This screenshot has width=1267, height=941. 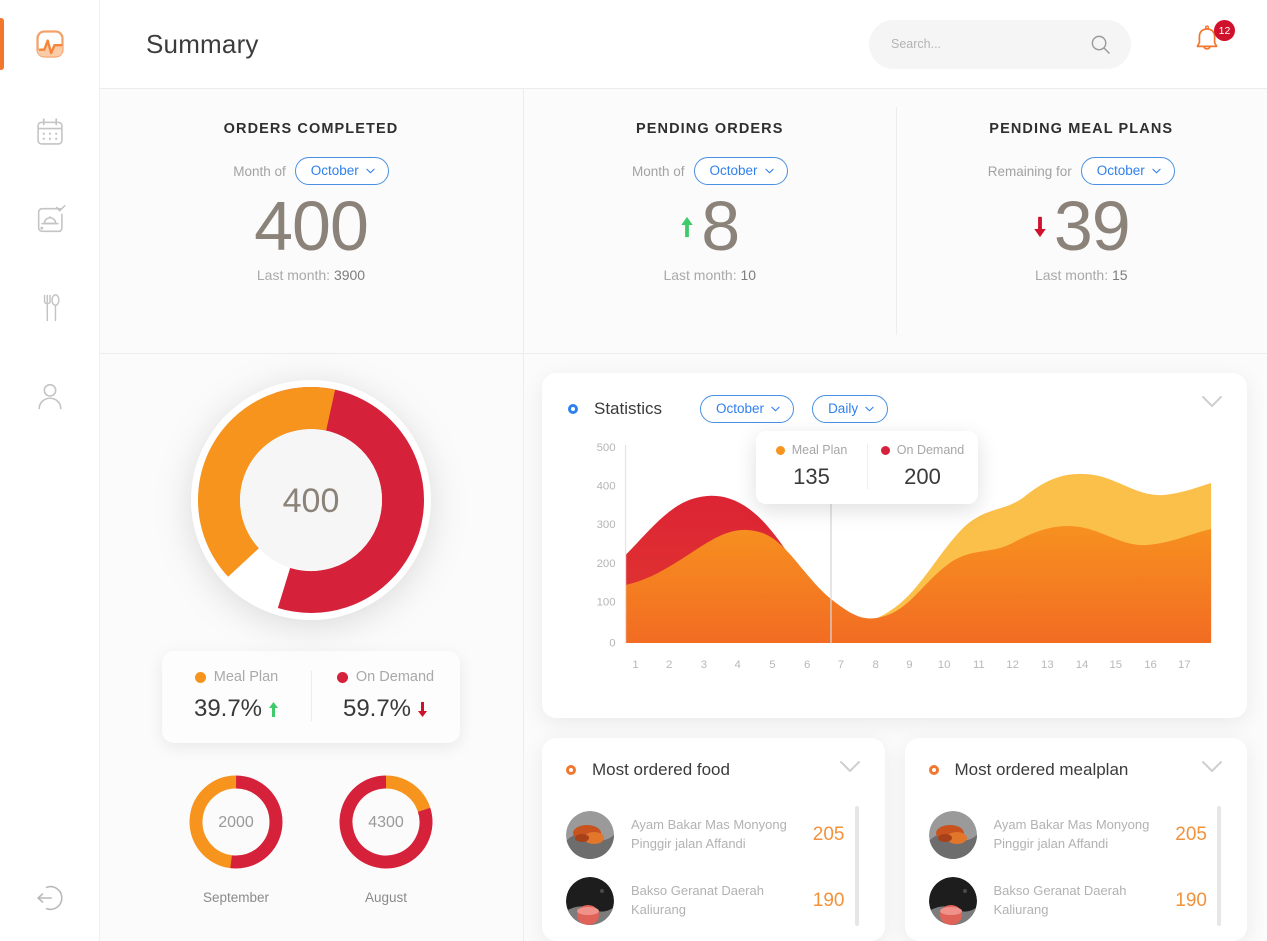 What do you see at coordinates (606, 603) in the screenshot?
I see `y-tick-100: 100` at bounding box center [606, 603].